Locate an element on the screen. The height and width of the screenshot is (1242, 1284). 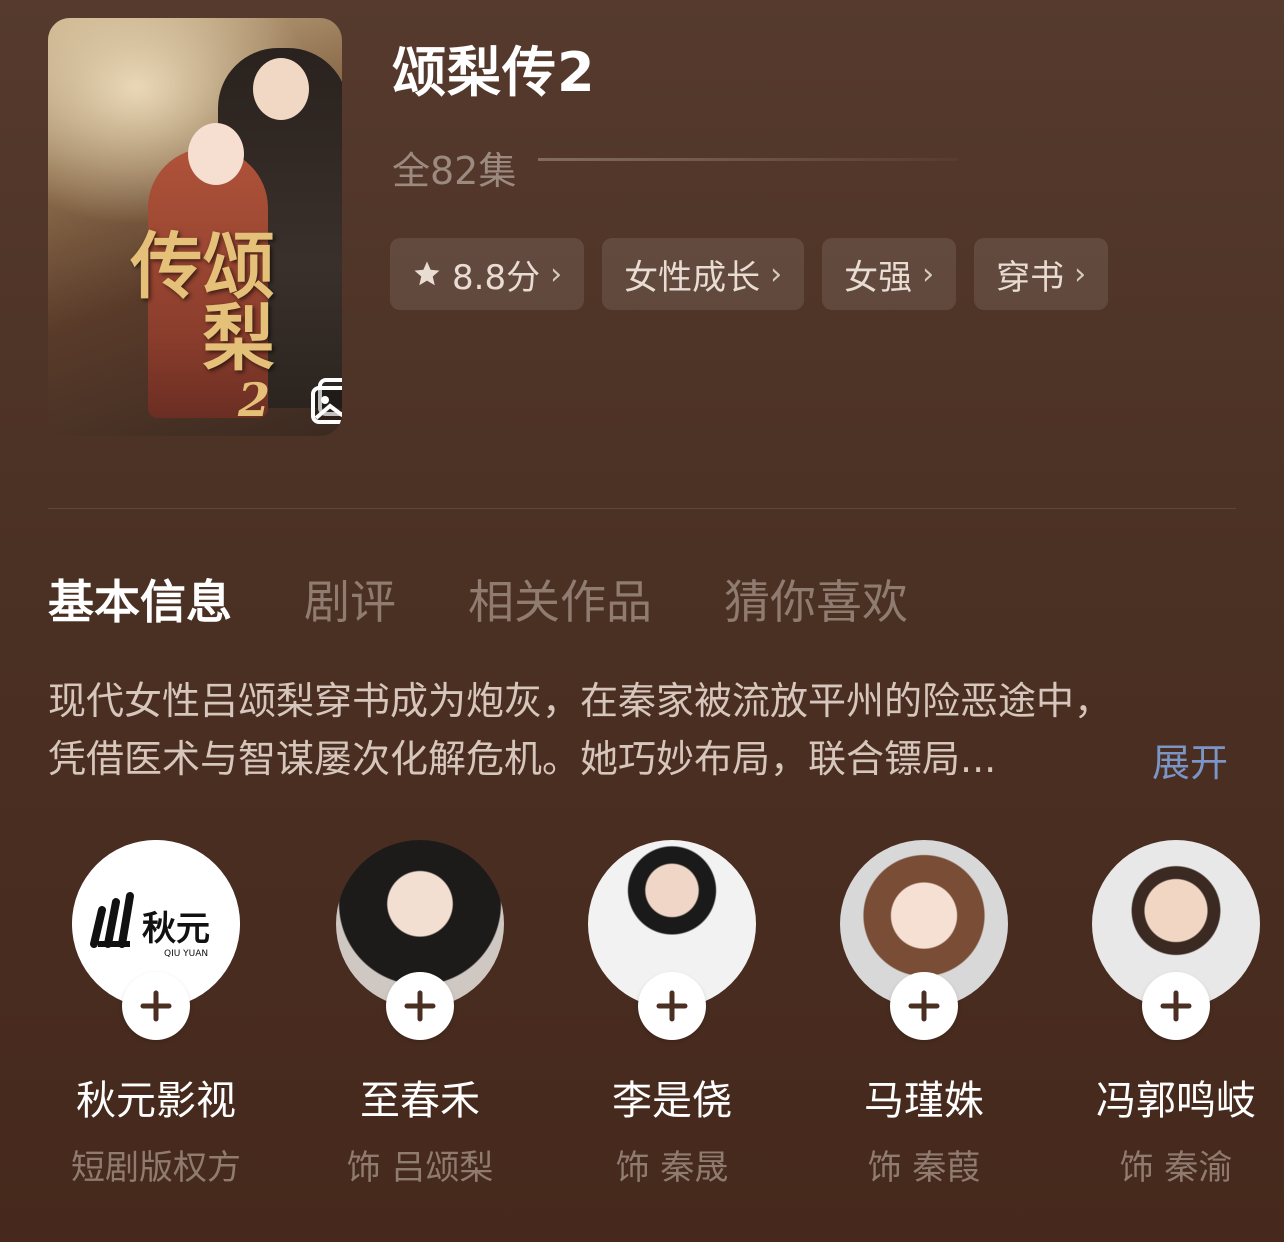
cast-name: 马瑾姝 is located at coordinates (924, 1101).